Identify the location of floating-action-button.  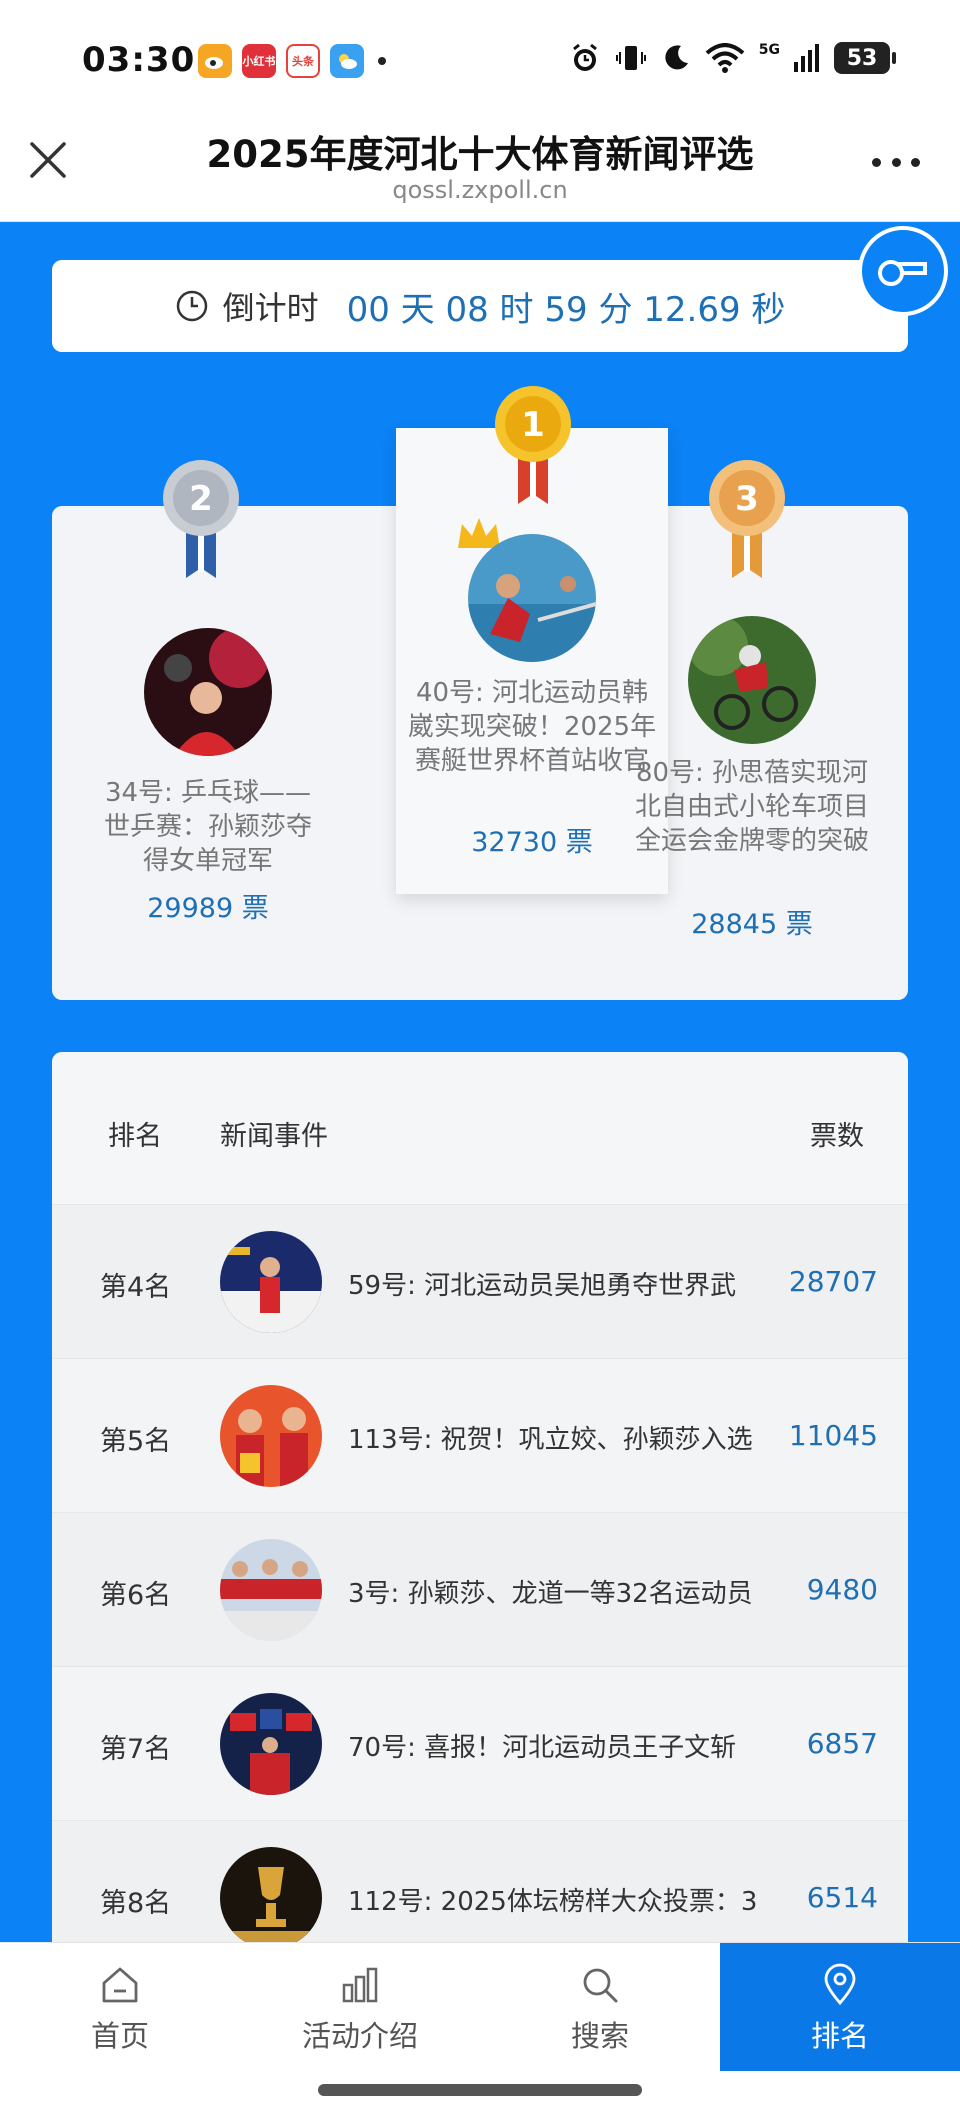
(903, 271).